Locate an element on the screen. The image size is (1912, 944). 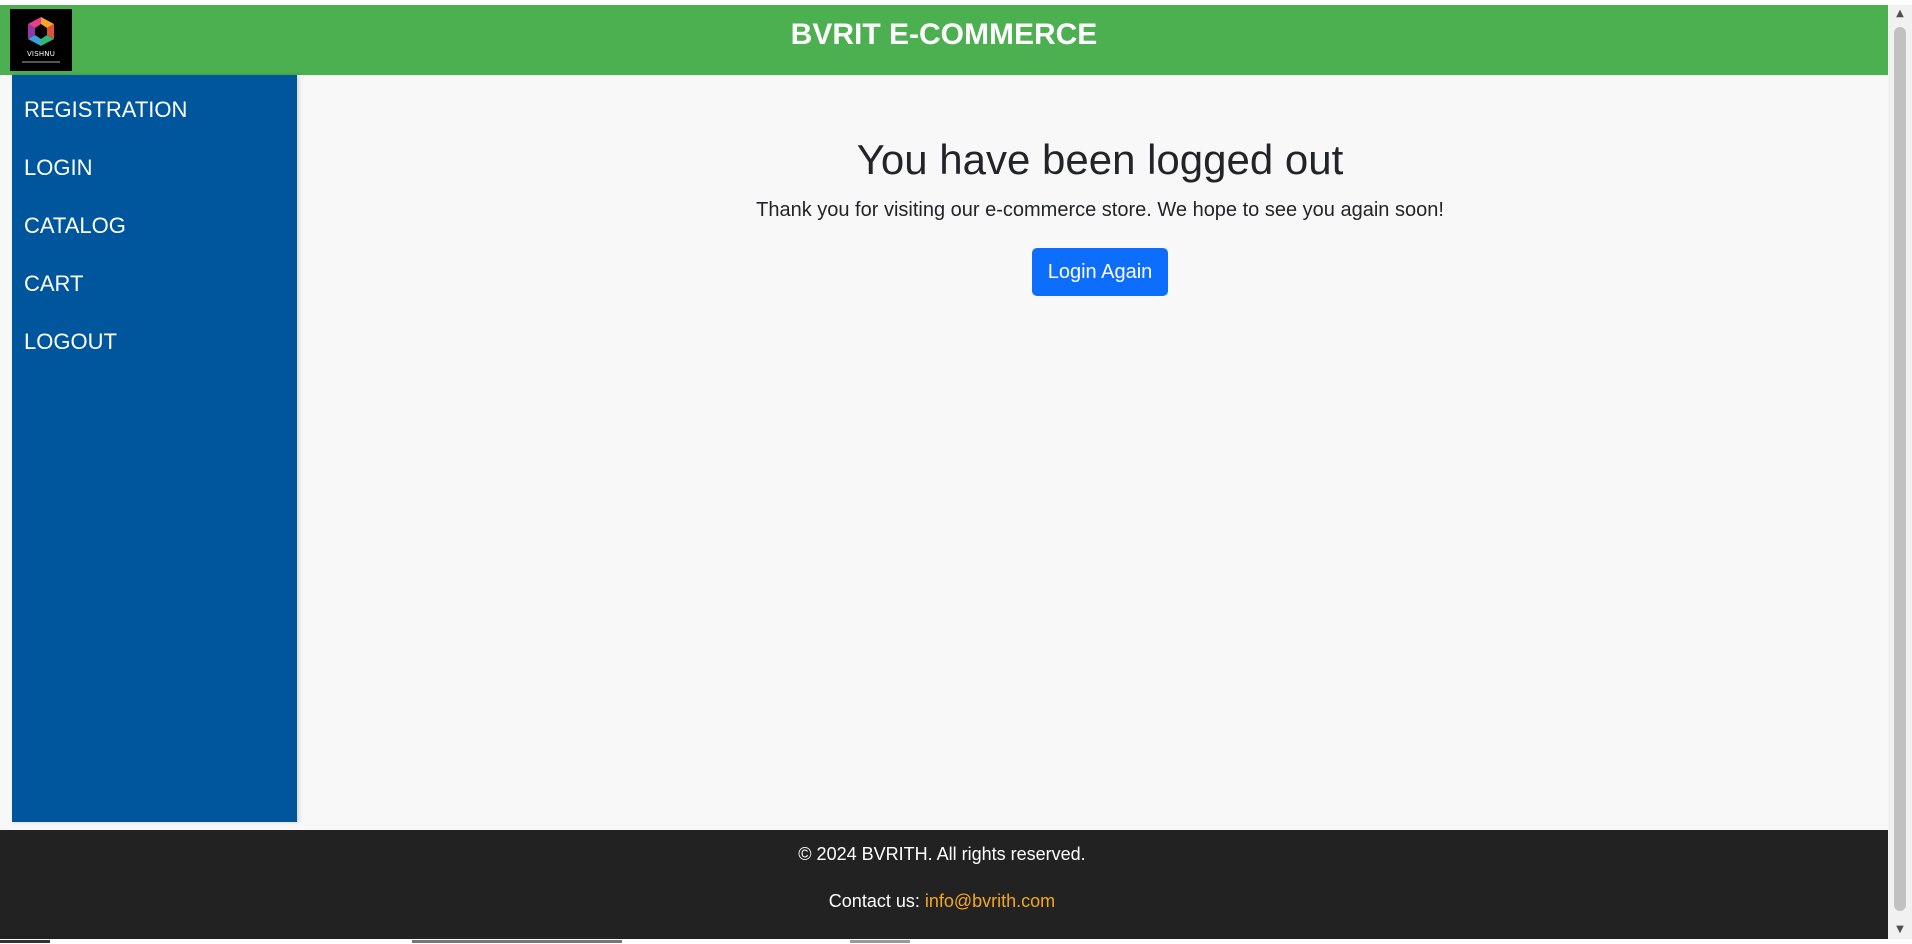
contact-line: Contact us: info@bvrith.com is located at coordinates (942, 901).